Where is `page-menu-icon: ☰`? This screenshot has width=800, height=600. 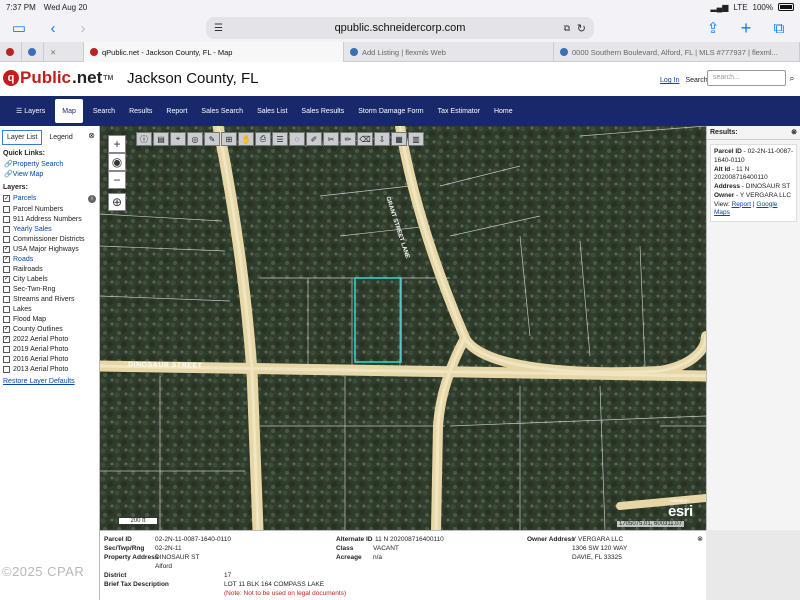
page-menu-icon: ☰ is located at coordinates (218, 28).